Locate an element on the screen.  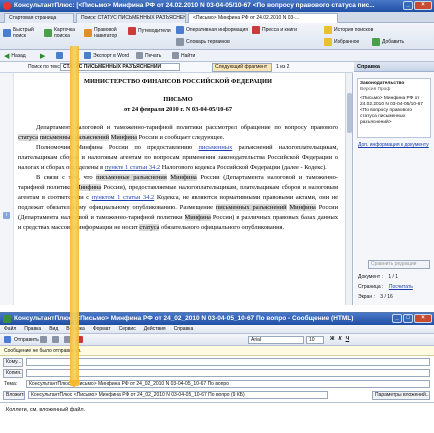
subject-label: Тема: is located at coordinates (11, 384).